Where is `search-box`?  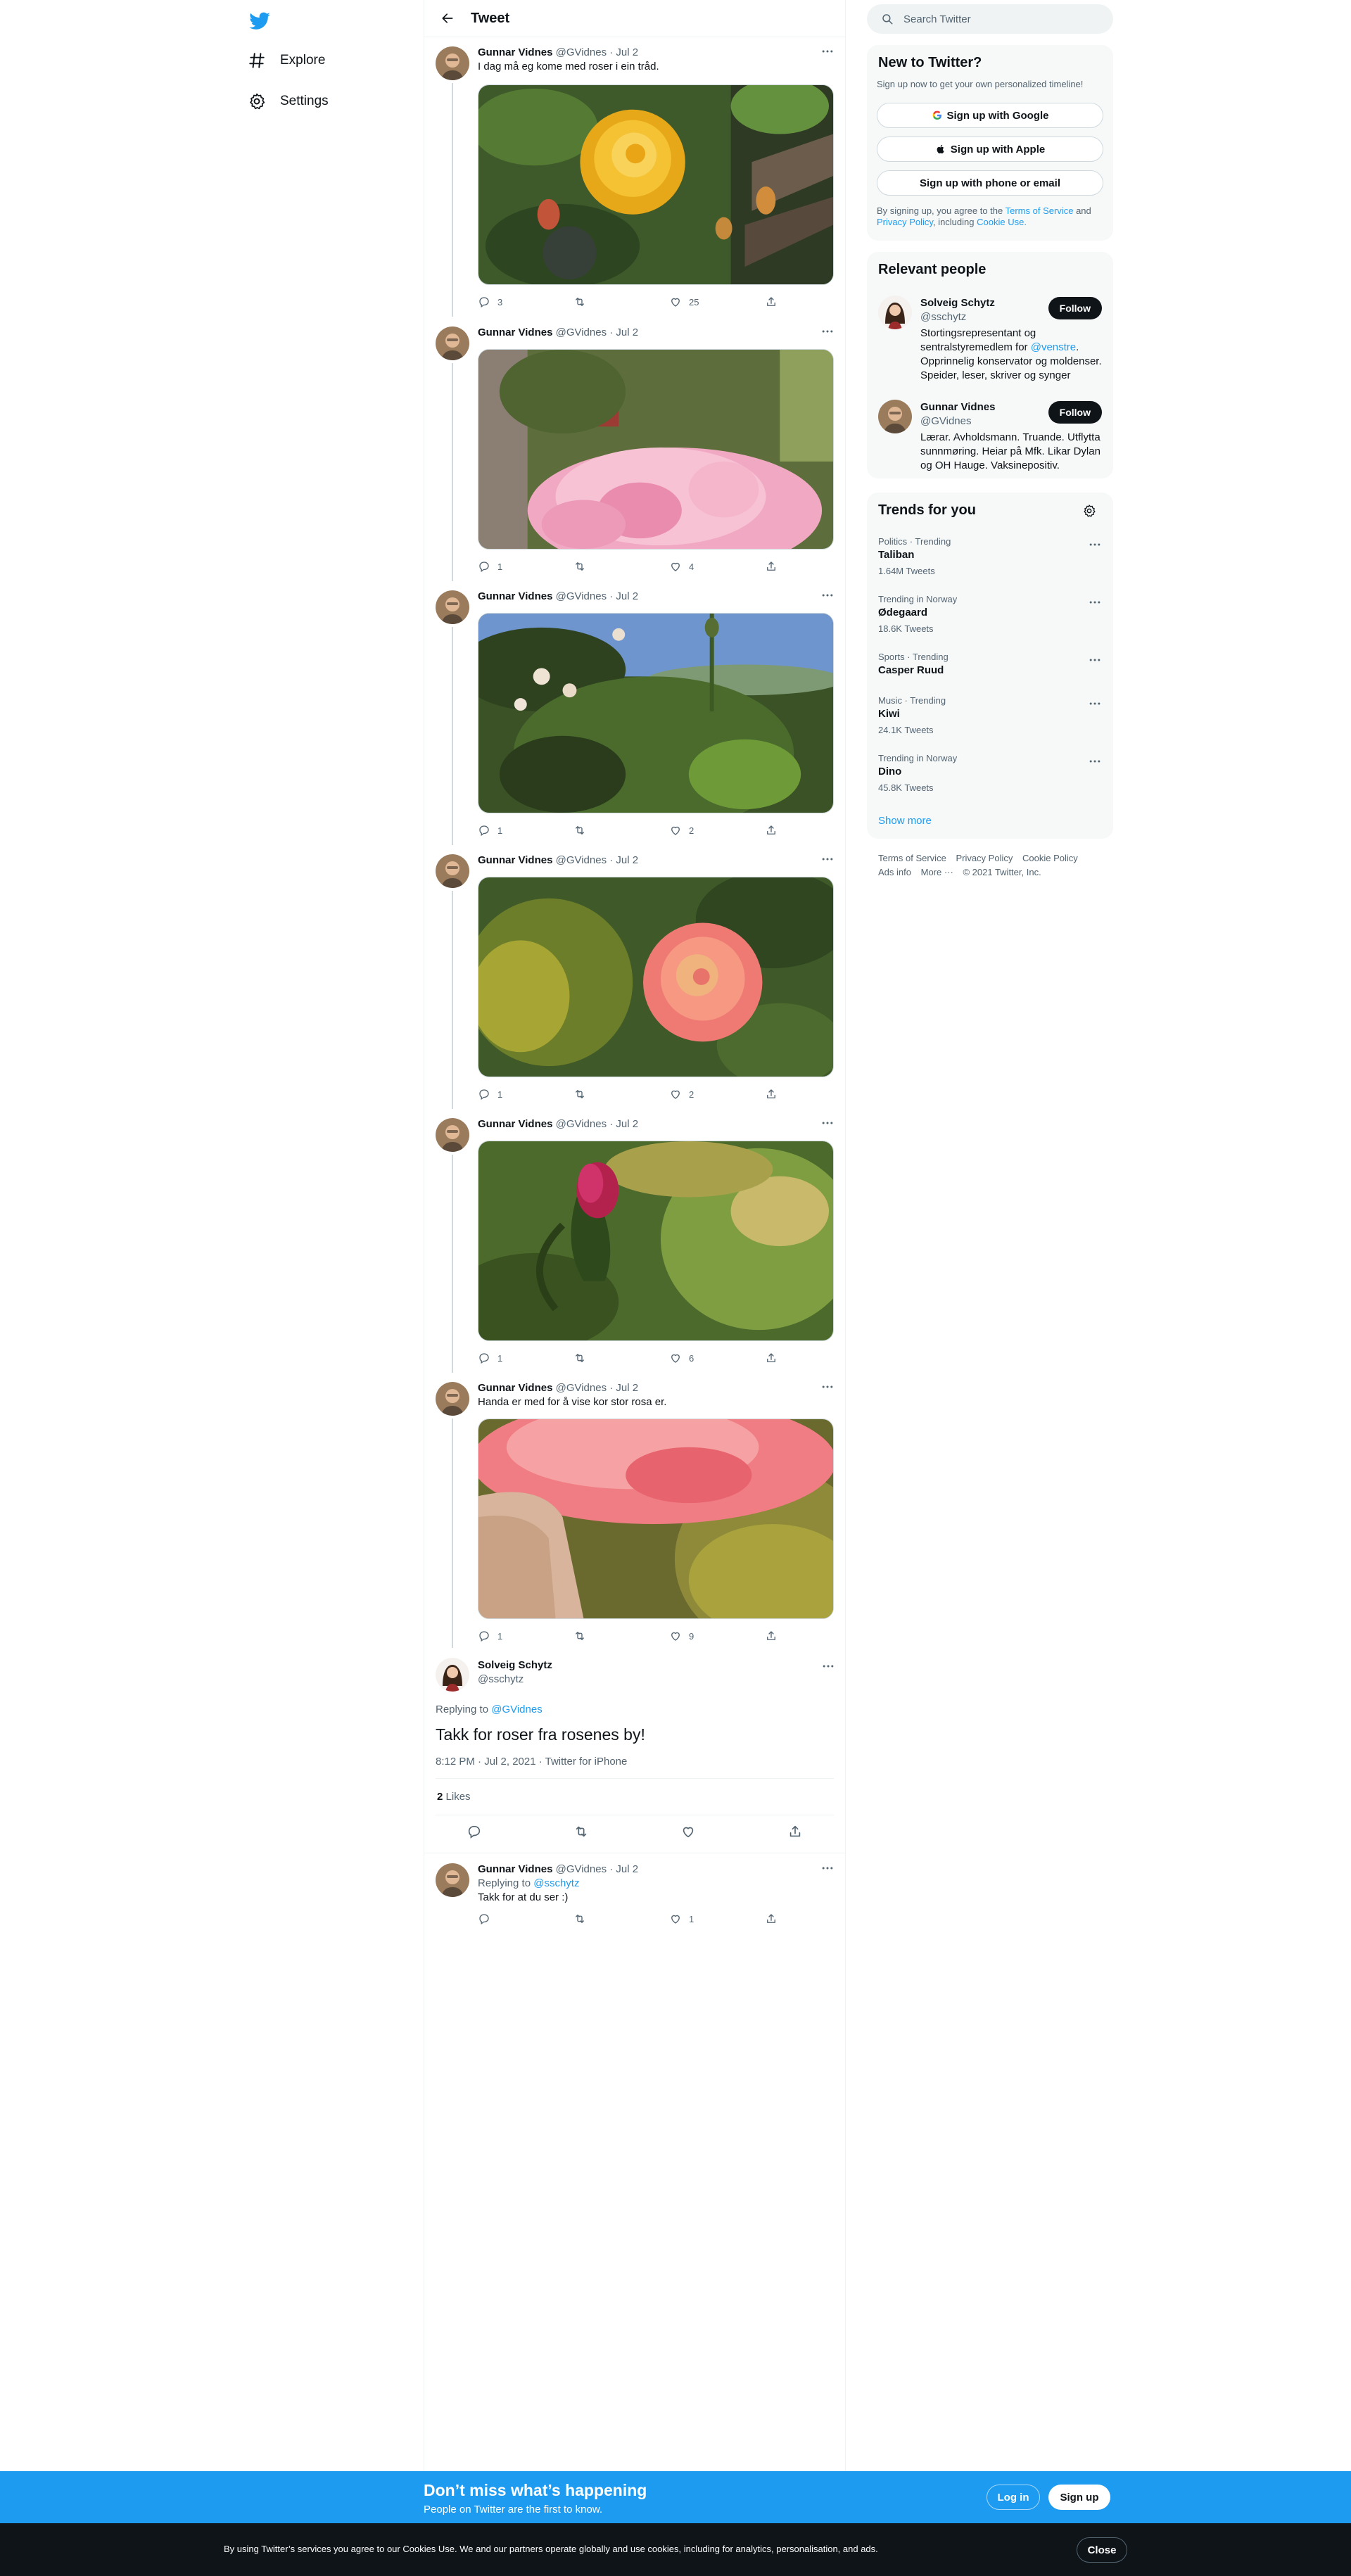 search-box is located at coordinates (990, 19).